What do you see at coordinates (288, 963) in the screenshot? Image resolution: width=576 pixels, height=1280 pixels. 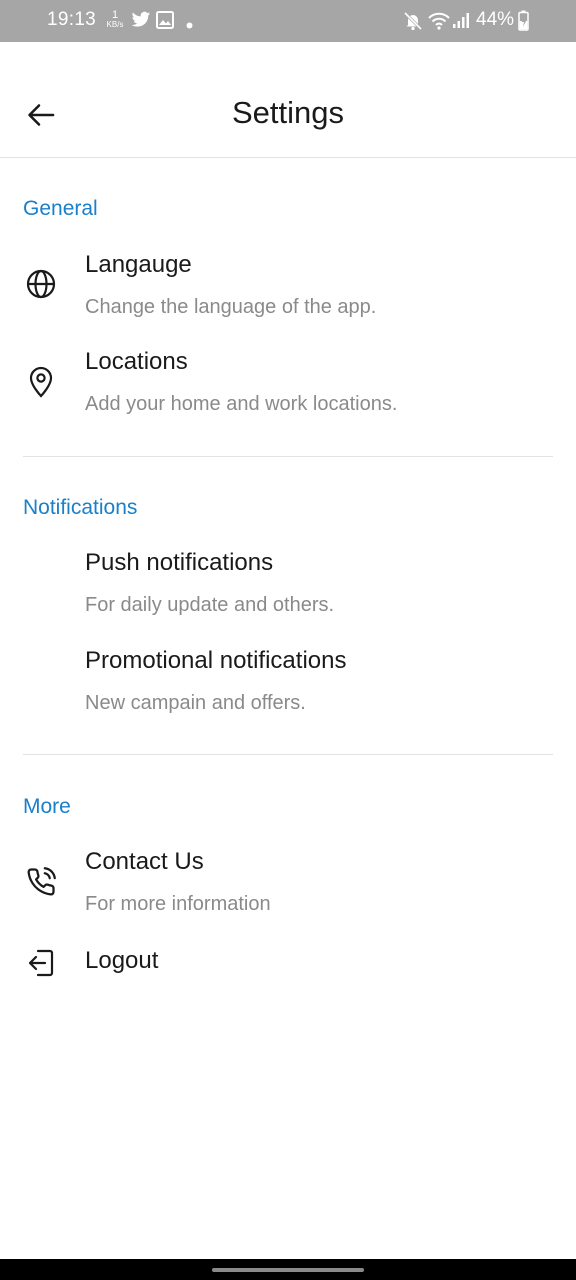 I see `settings-item-logout: Logout` at bounding box center [288, 963].